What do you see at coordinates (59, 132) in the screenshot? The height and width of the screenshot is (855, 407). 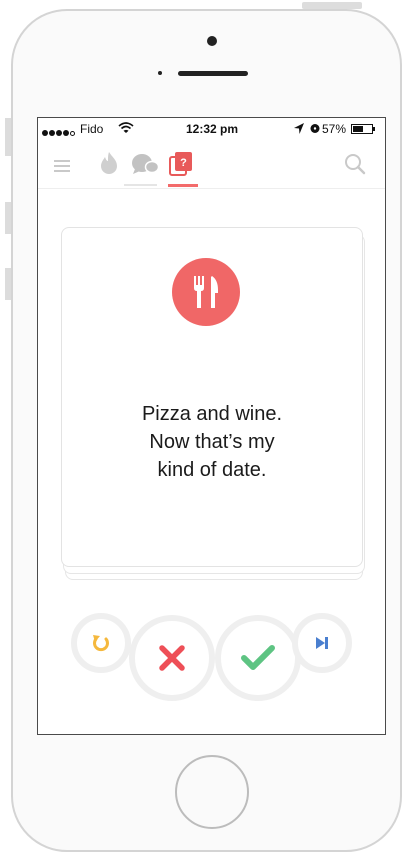 I see `signal-strength-icon` at bounding box center [59, 132].